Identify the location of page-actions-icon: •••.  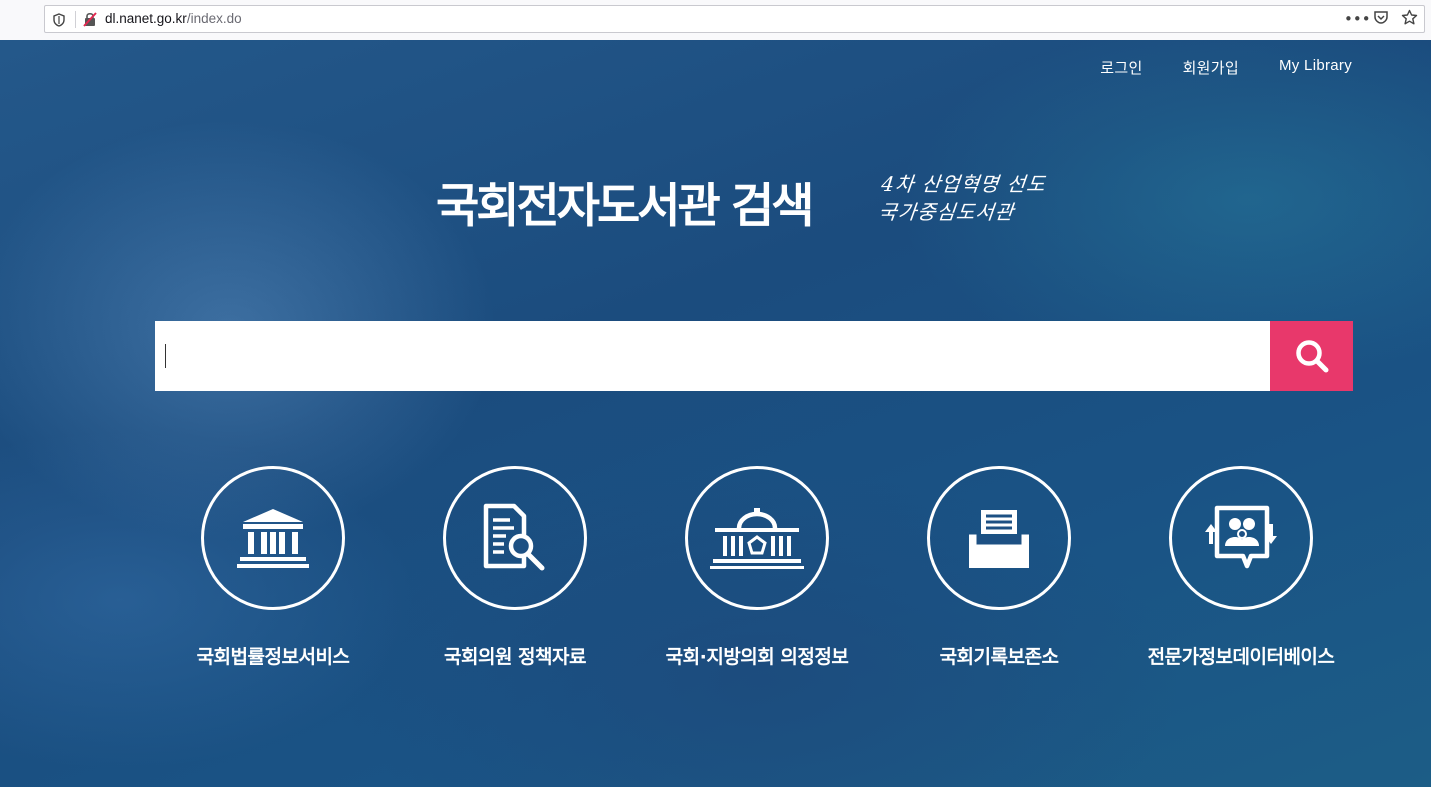
(1357, 19).